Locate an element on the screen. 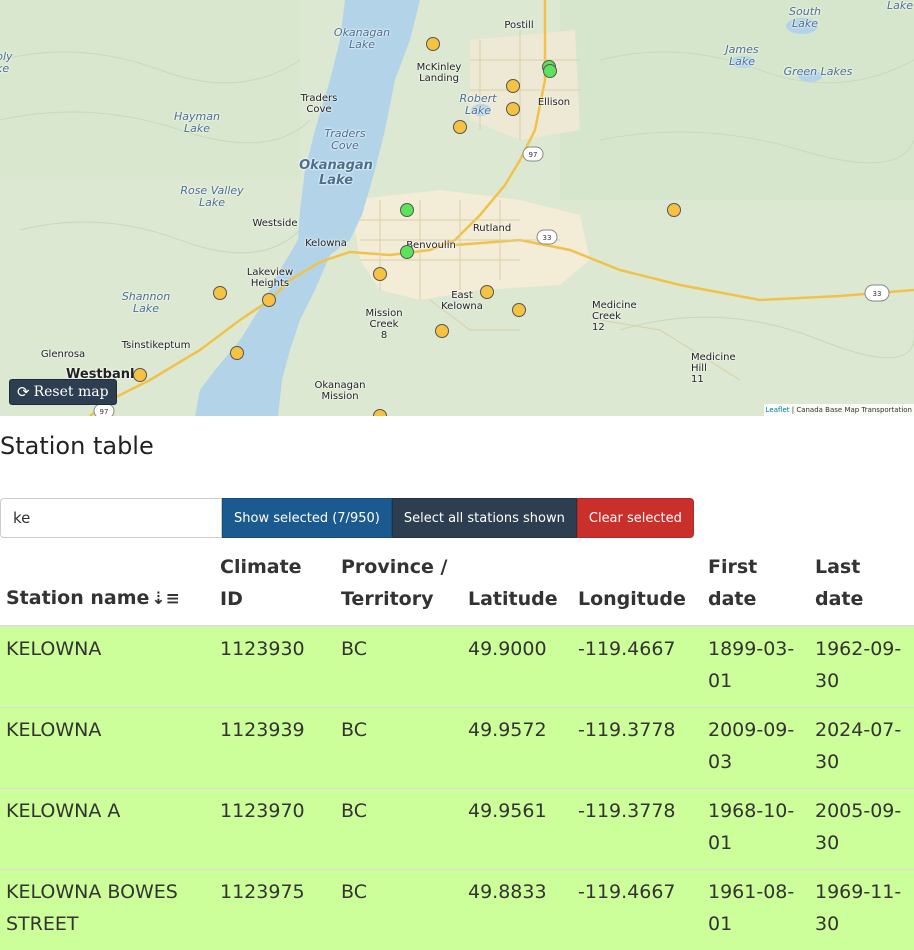  col-header-station-name: Station name⇣≡ is located at coordinates (107, 585).